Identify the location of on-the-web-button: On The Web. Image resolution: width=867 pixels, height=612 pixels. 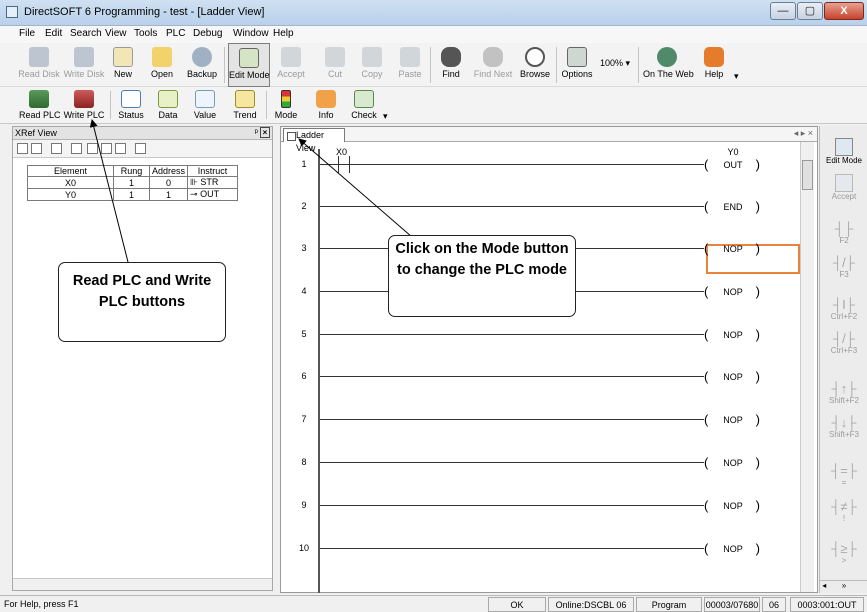
(668, 65).